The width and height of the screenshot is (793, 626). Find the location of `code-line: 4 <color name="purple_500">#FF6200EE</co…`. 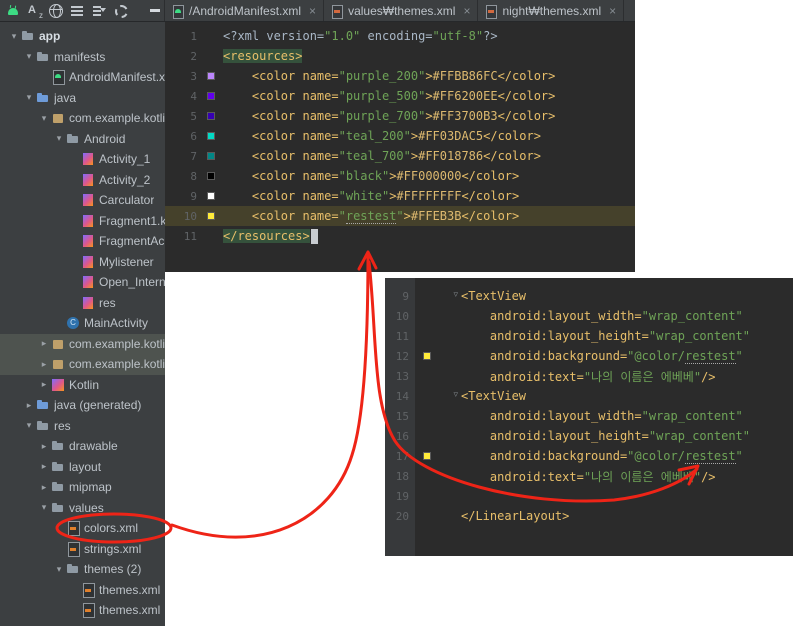

code-line: 4 <color name="purple_500">#FF6200EE</co… is located at coordinates (400, 96).